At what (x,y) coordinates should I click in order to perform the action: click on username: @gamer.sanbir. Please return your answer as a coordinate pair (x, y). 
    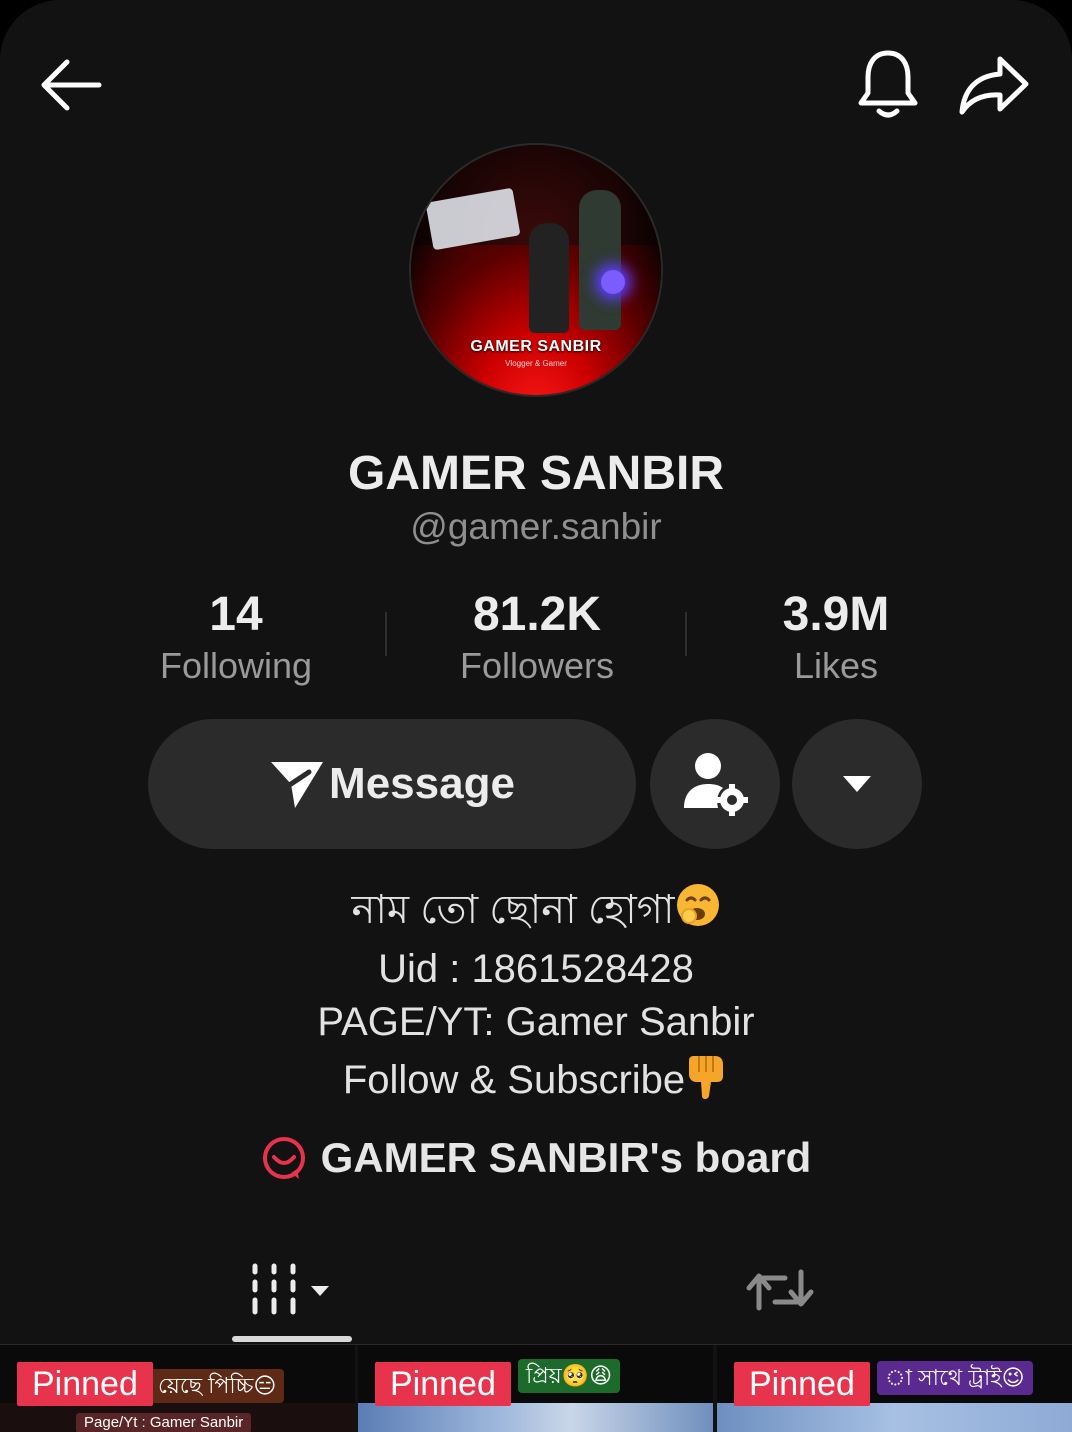
    Looking at the image, I should click on (536, 526).